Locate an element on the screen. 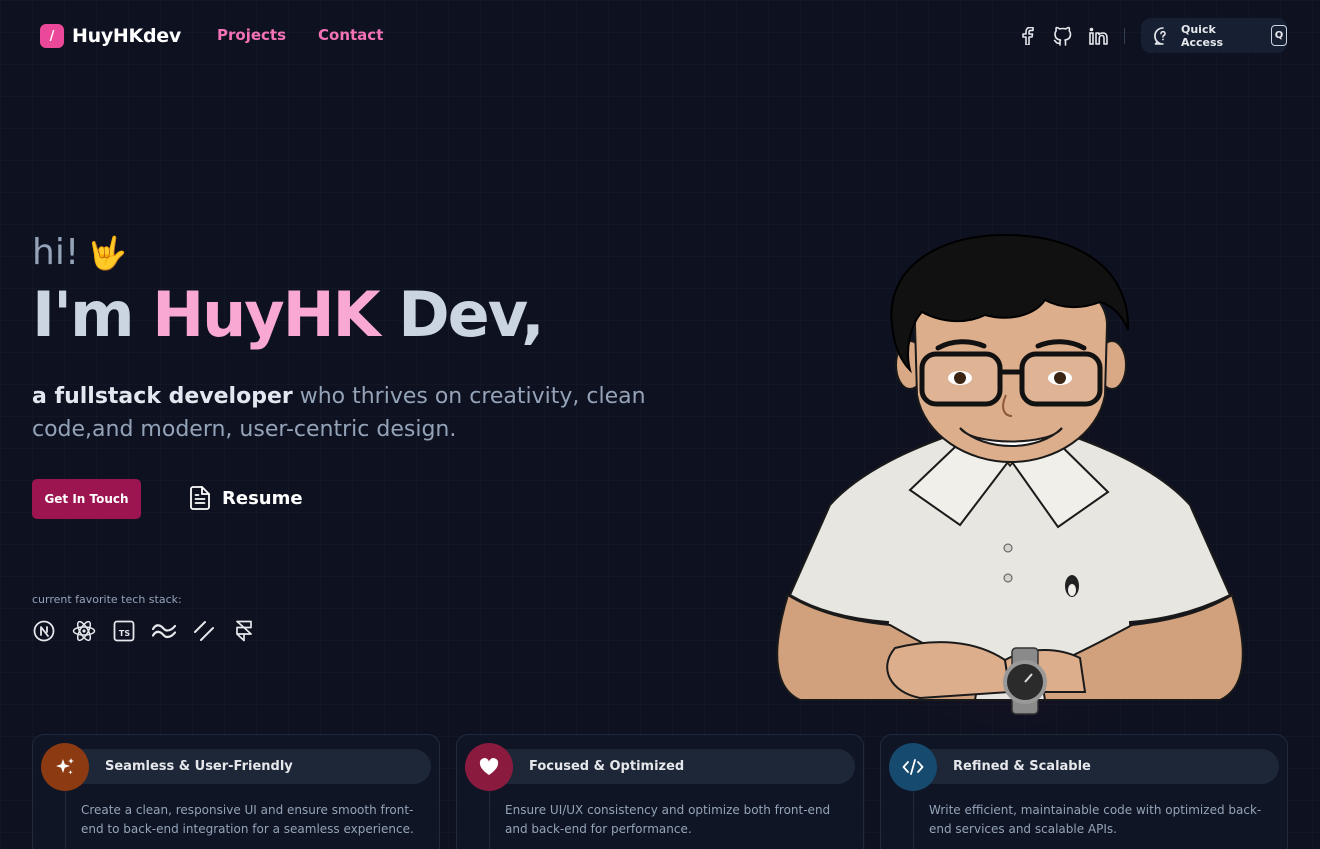 This screenshot has width=1320, height=849. header-divider is located at coordinates (1124, 36).